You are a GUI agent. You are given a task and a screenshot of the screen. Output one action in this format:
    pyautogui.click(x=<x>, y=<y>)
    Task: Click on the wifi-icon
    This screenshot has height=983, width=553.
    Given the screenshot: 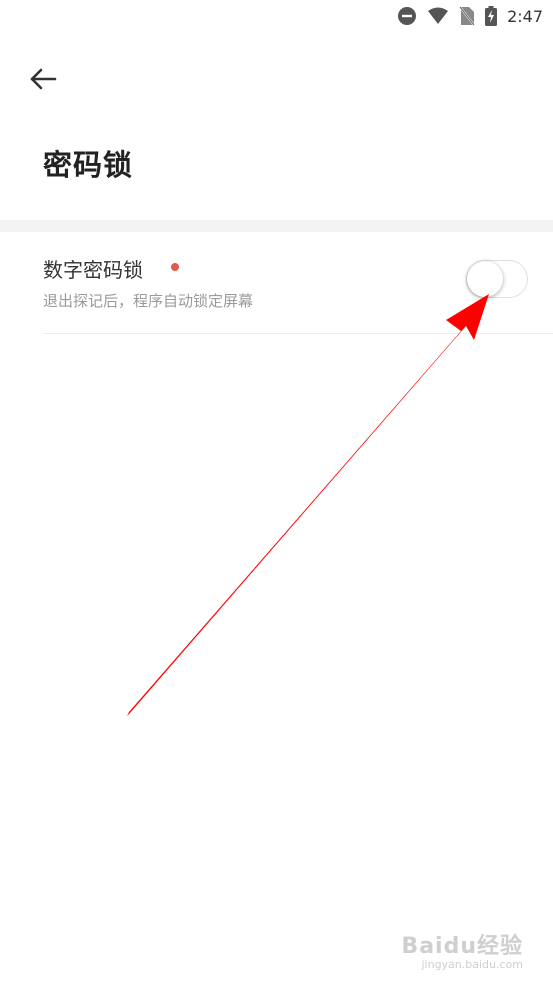 What is the action you would take?
    pyautogui.click(x=438, y=16)
    